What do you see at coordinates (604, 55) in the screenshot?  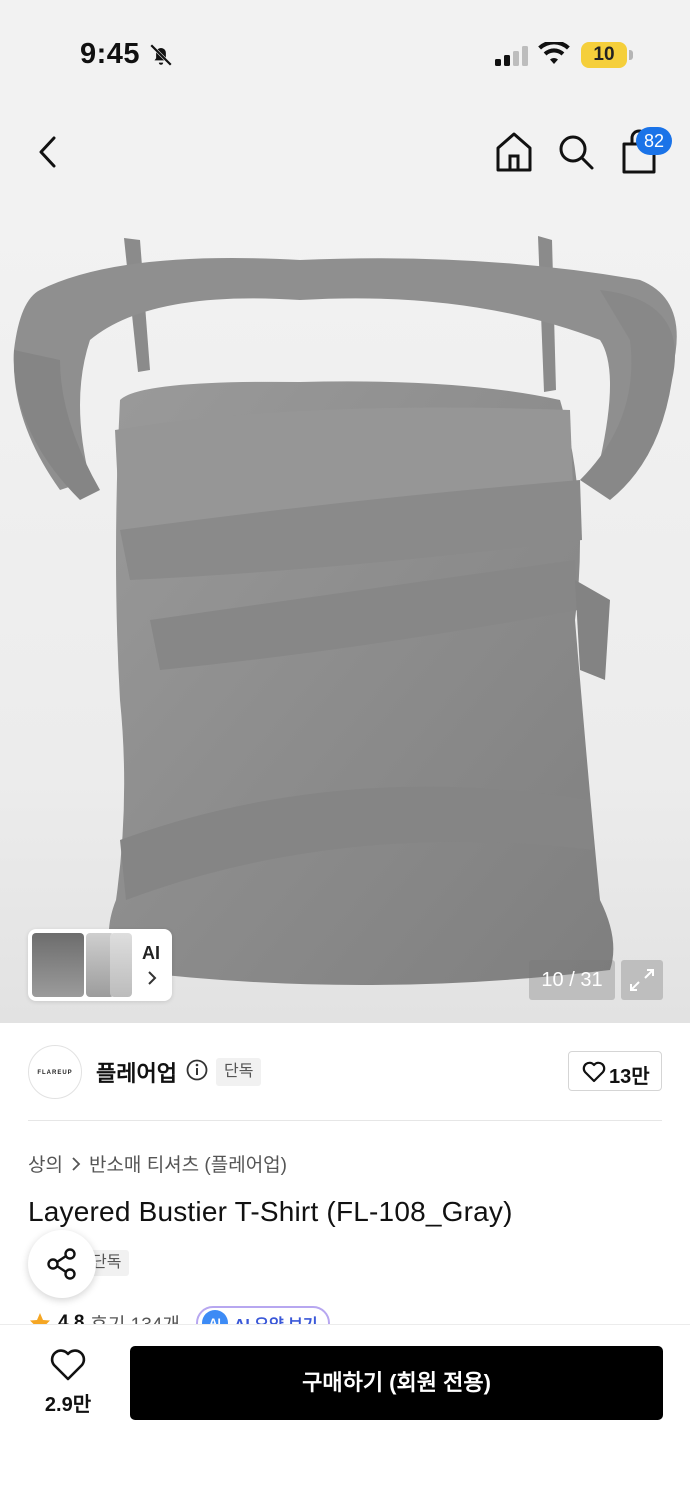 I see `battery-icon: 10` at bounding box center [604, 55].